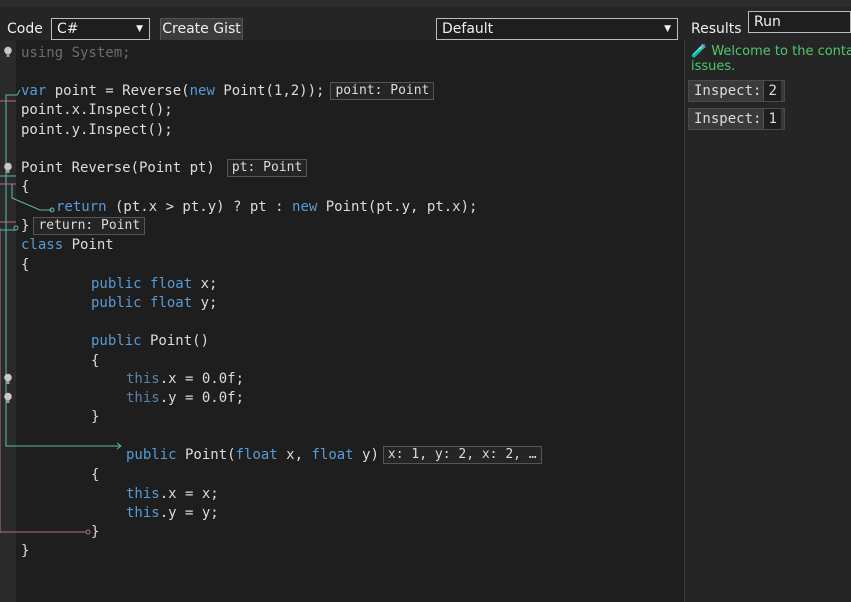  I want to click on inspect-result: Inspect: 1, so click(736, 119).